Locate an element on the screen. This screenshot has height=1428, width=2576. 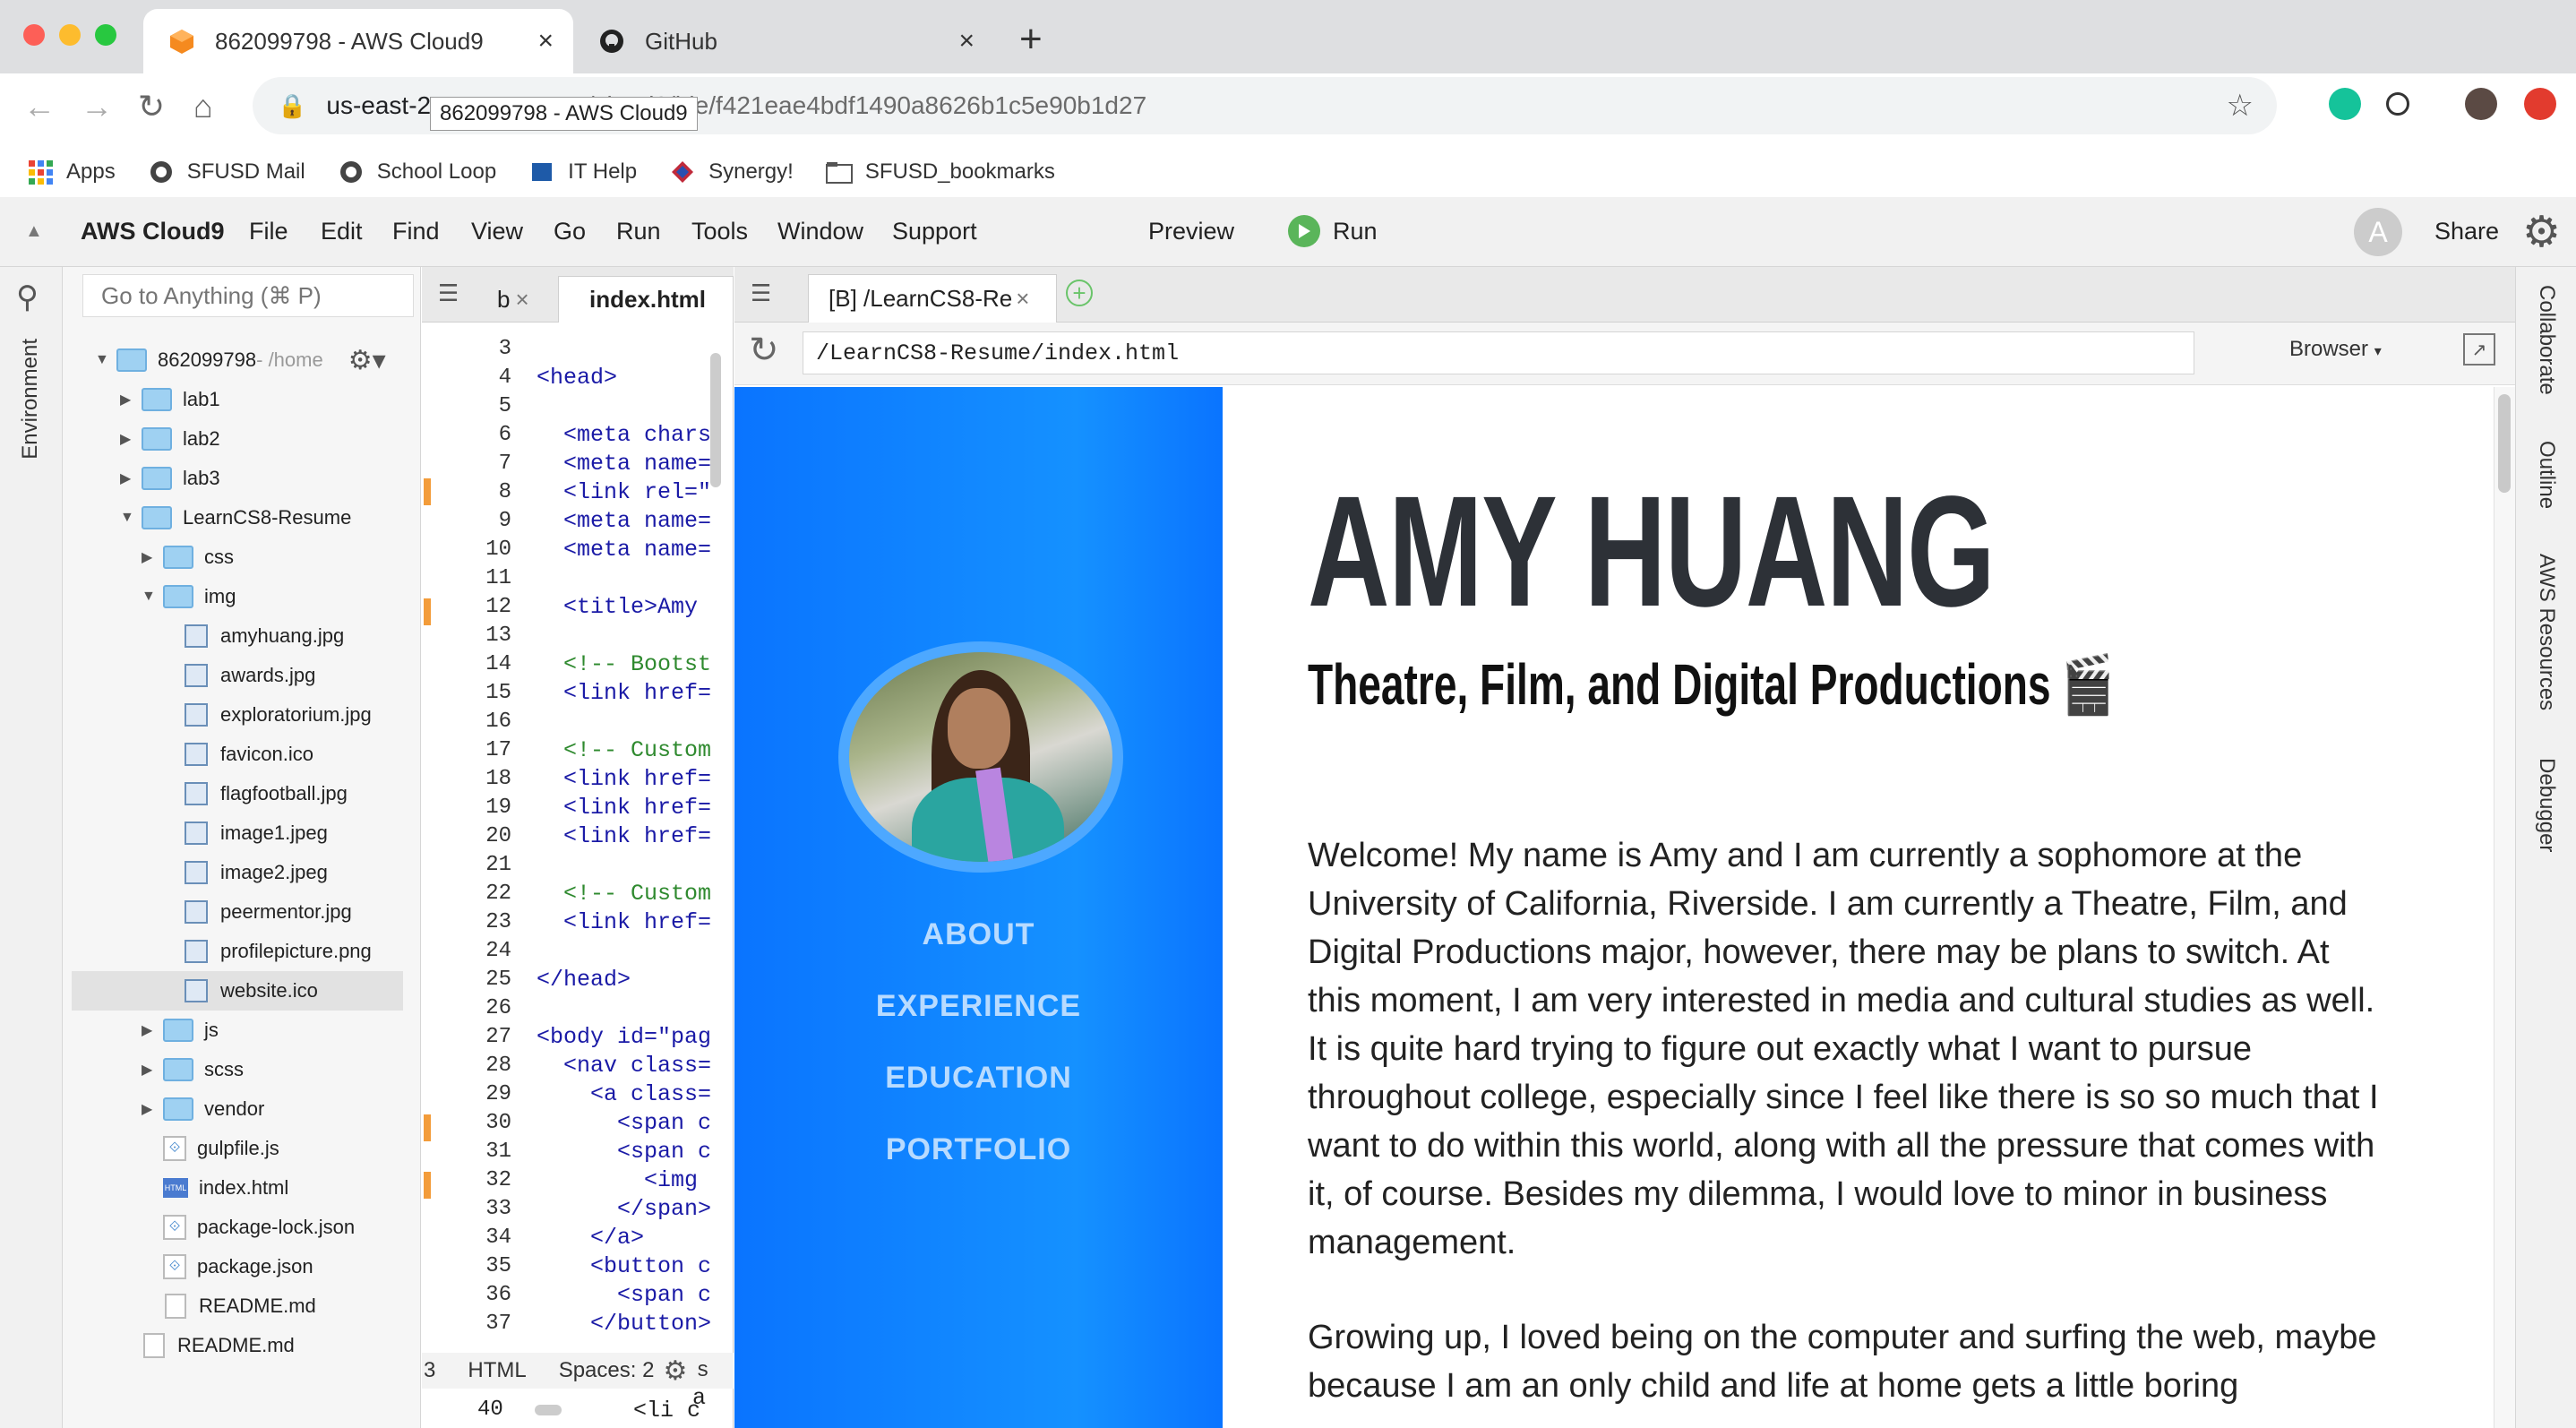
tree-item: amyhuang.jpg is located at coordinates (253, 636).